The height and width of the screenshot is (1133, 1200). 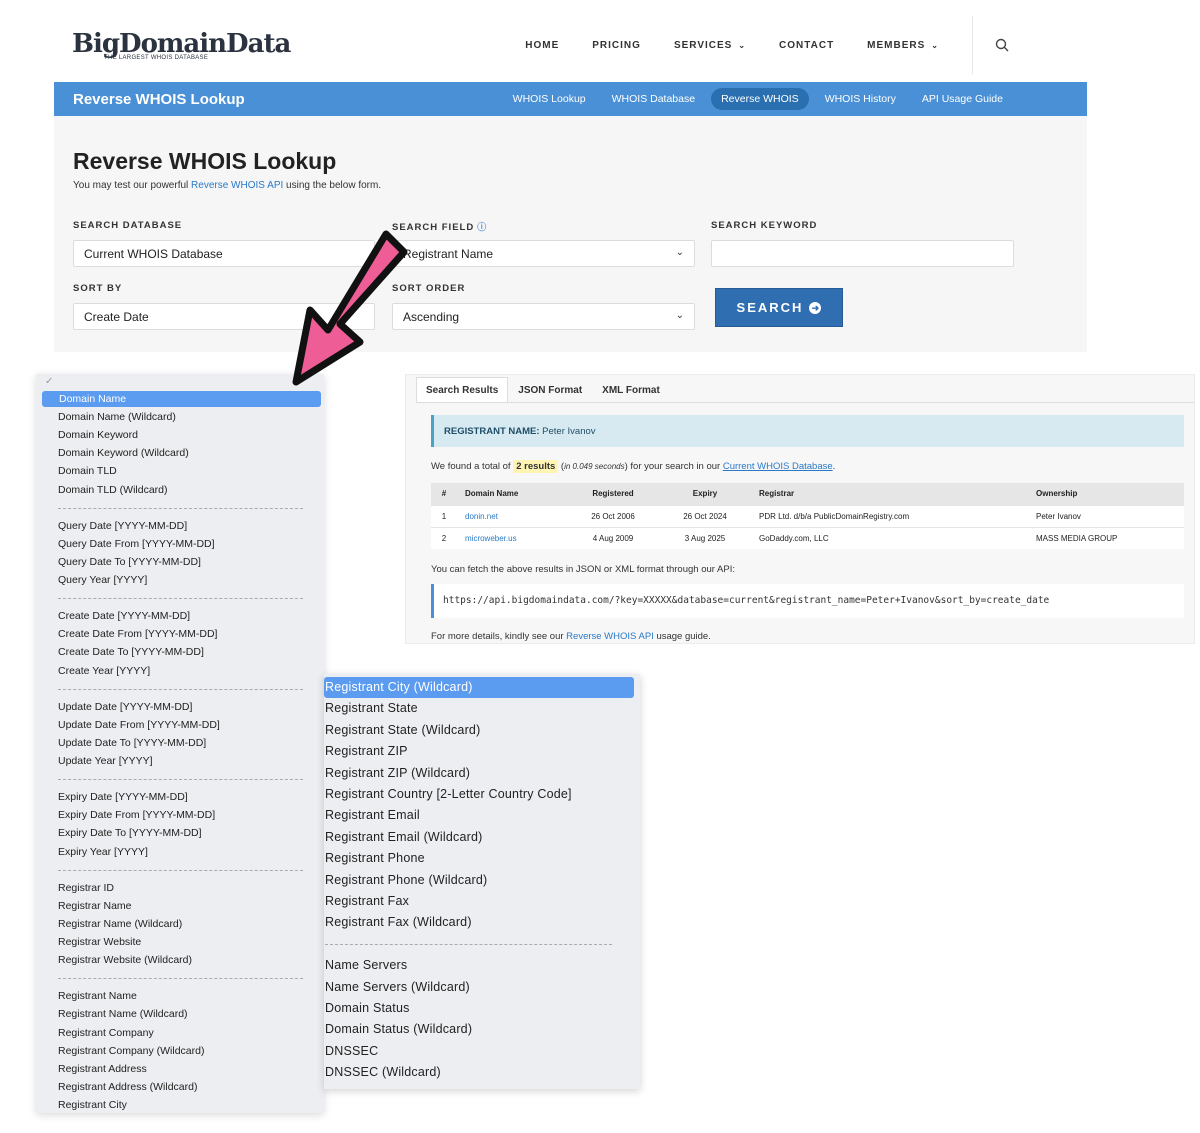 What do you see at coordinates (383, 1072) in the screenshot?
I see `dropdown-option-dnssec-wildcard: DNSSEC (Wildcard)` at bounding box center [383, 1072].